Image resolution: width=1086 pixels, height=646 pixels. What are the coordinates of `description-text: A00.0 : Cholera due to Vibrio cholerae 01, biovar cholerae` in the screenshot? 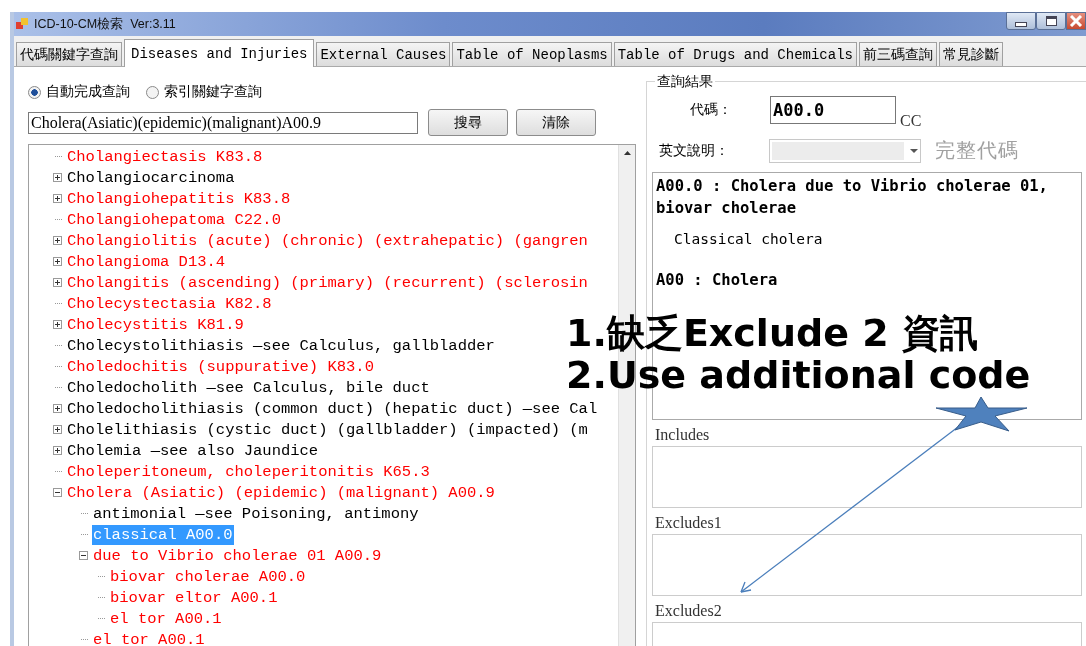 It's located at (852, 197).